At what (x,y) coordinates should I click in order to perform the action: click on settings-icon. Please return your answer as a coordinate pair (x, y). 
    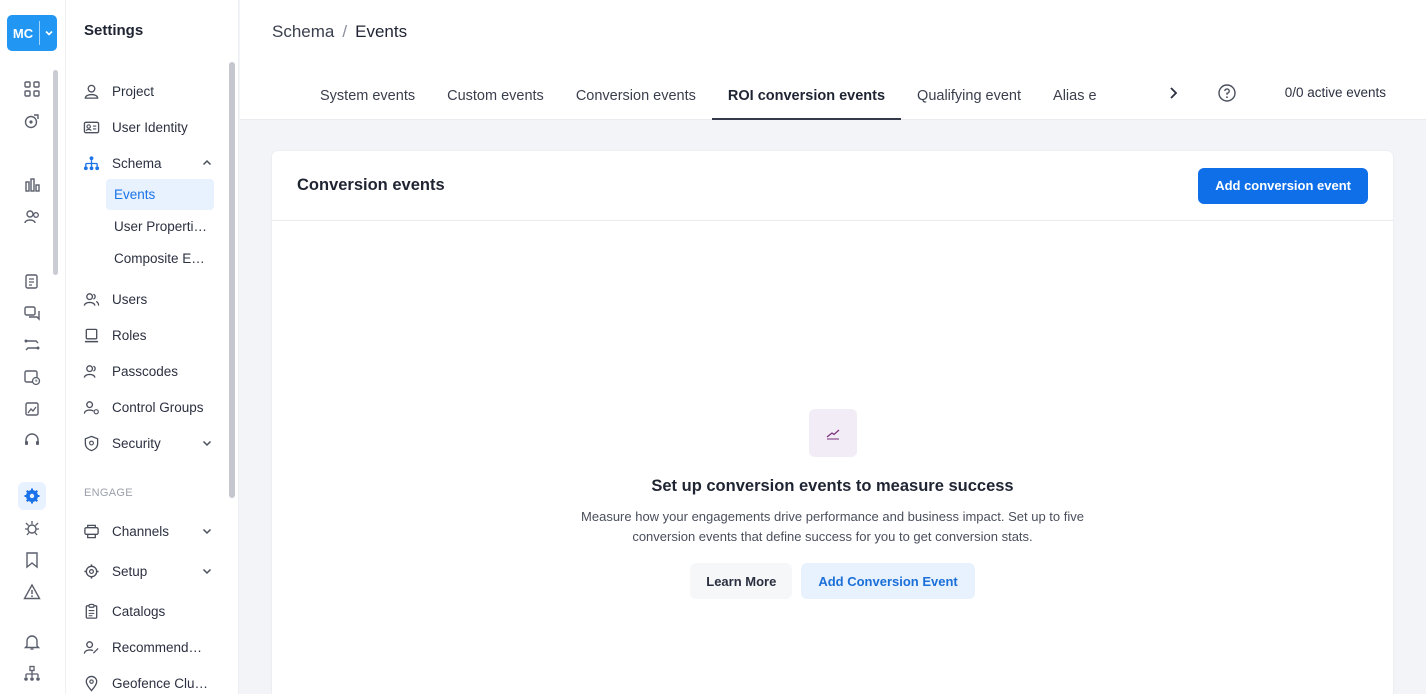
    Looking at the image, I should click on (32, 496).